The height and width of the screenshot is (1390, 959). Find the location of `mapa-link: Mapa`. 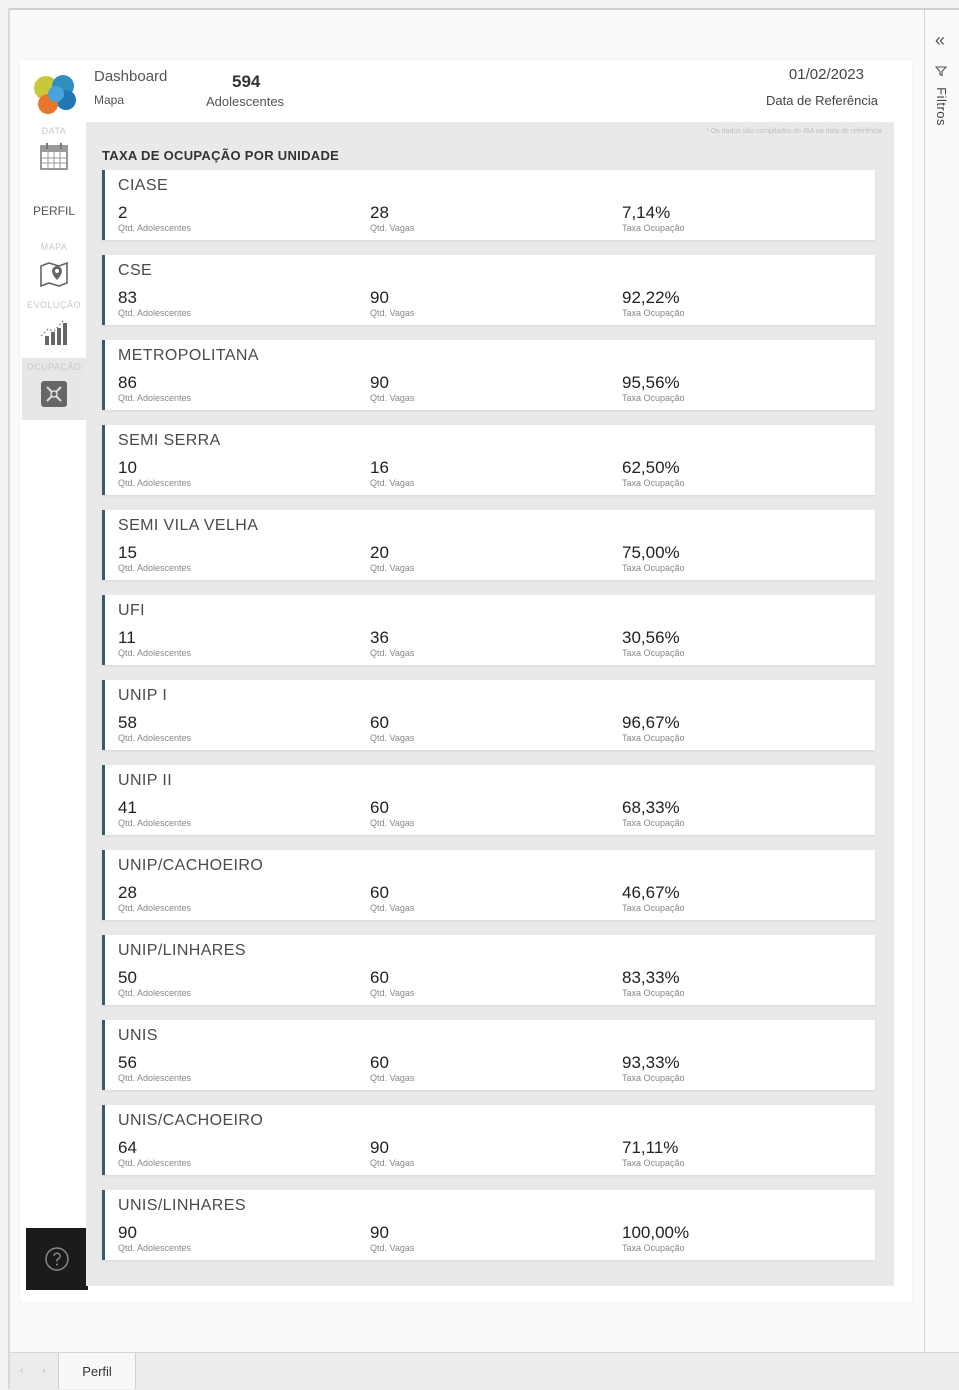

mapa-link: Mapa is located at coordinates (109, 100).